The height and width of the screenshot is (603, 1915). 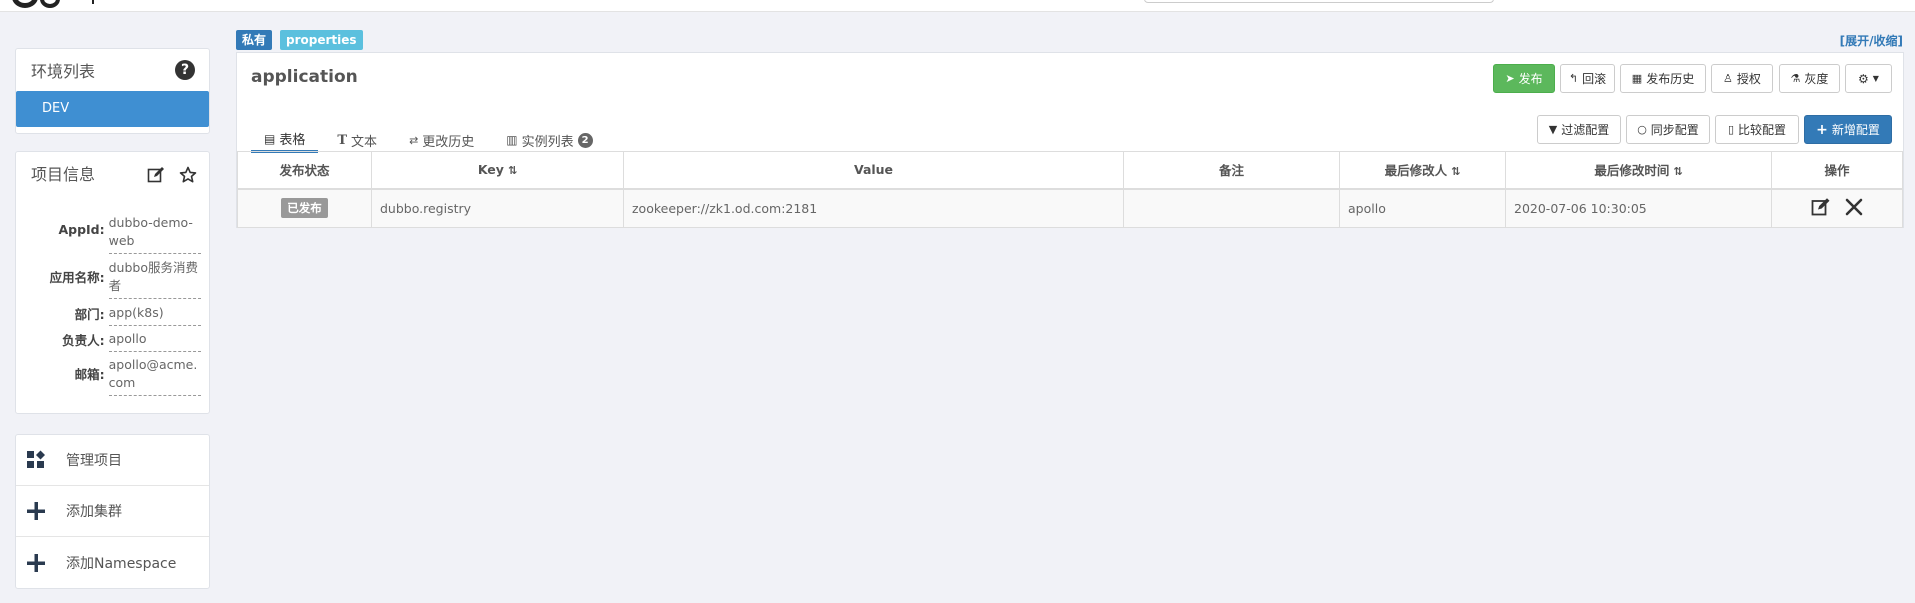 What do you see at coordinates (63, 71) in the screenshot?
I see `env-list-title: 环境列表` at bounding box center [63, 71].